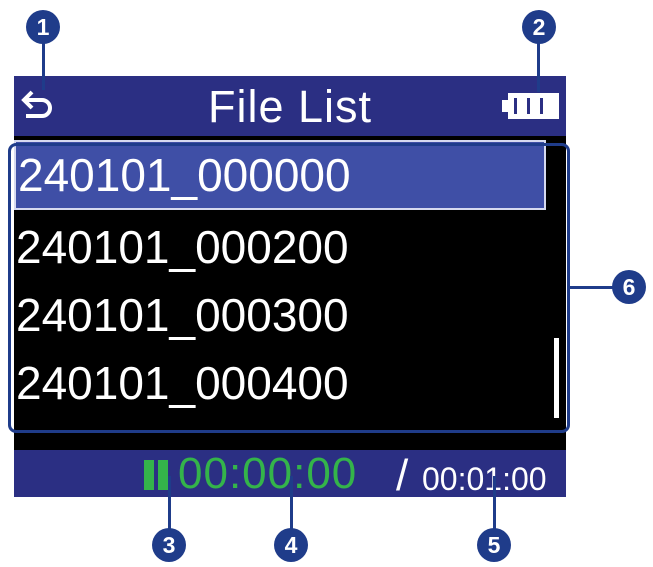 The image size is (653, 567). I want to click on title-bar: File List, so click(290, 106).